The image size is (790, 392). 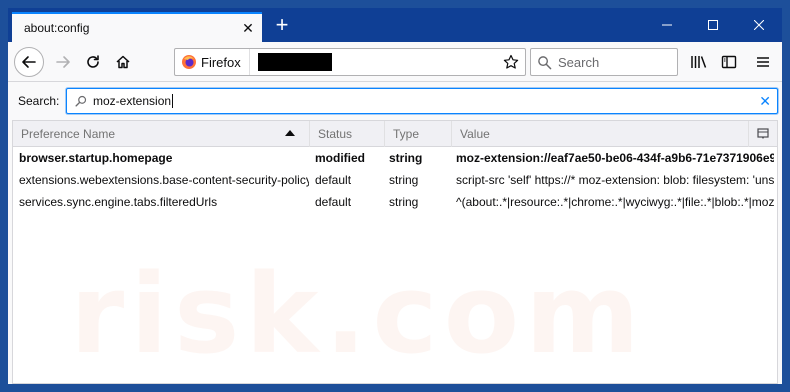 What do you see at coordinates (579, 62) in the screenshot?
I see `search-placeholder: Search` at bounding box center [579, 62].